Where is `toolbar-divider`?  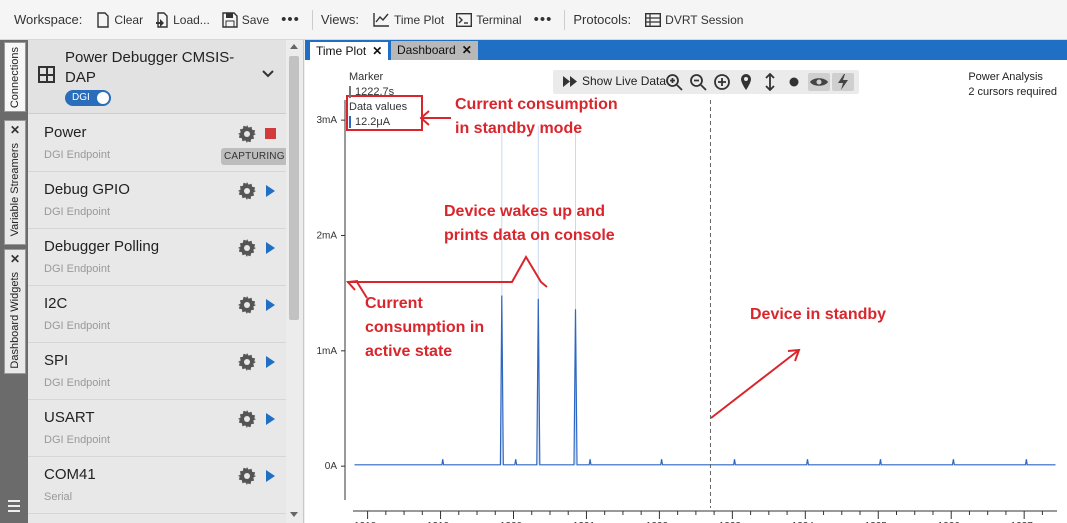
toolbar-divider is located at coordinates (565, 19).